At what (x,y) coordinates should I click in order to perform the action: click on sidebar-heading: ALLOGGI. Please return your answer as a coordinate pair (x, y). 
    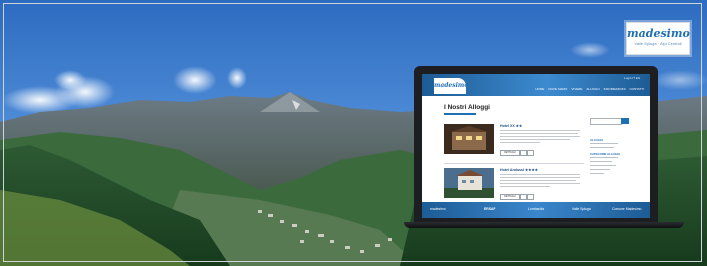
    Looking at the image, I should click on (596, 140).